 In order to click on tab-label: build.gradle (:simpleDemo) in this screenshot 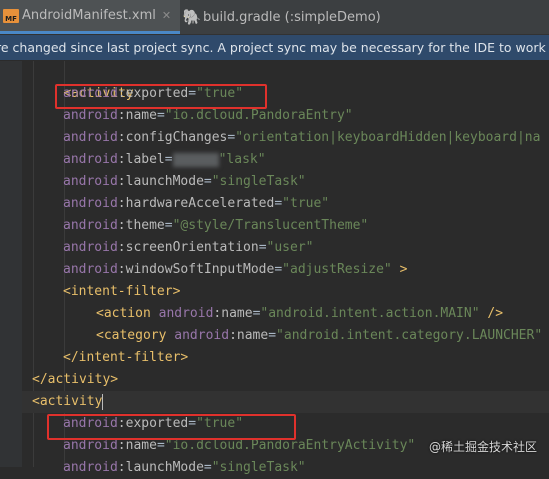, I will do `click(292, 17)`.